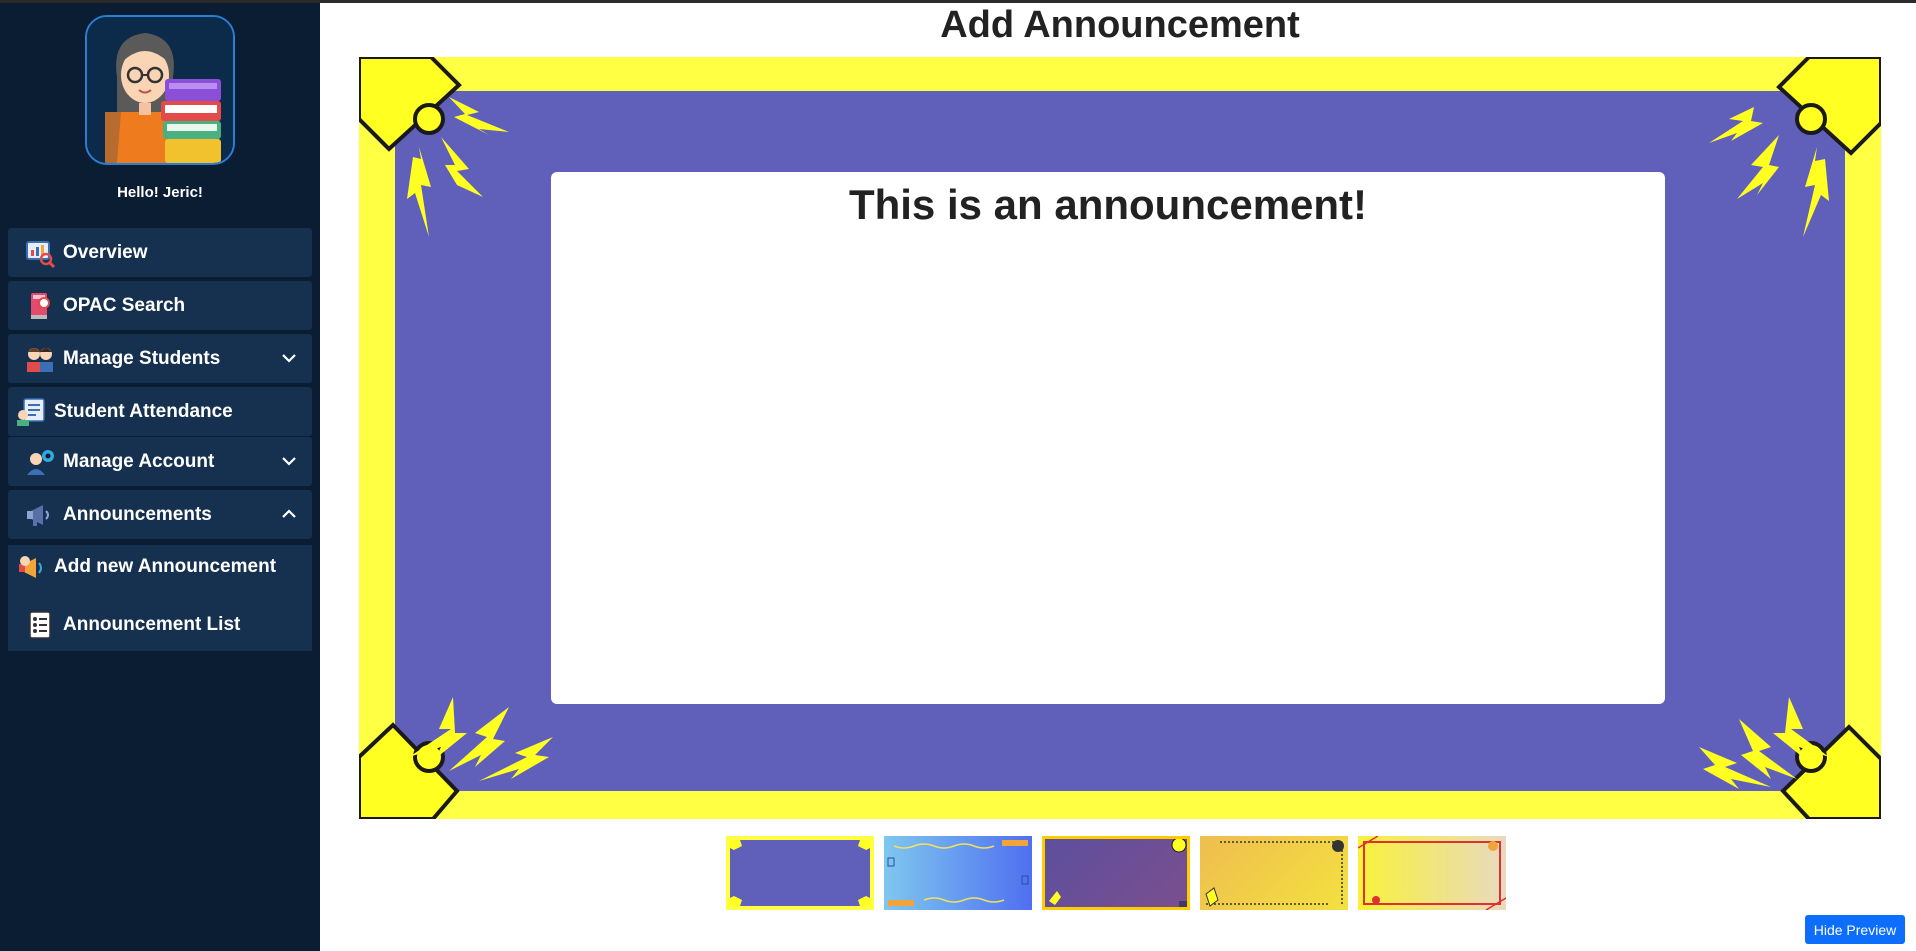 The height and width of the screenshot is (951, 1916). Describe the element at coordinates (137, 514) in the screenshot. I see `sidebar-item-label: Announcements` at that location.